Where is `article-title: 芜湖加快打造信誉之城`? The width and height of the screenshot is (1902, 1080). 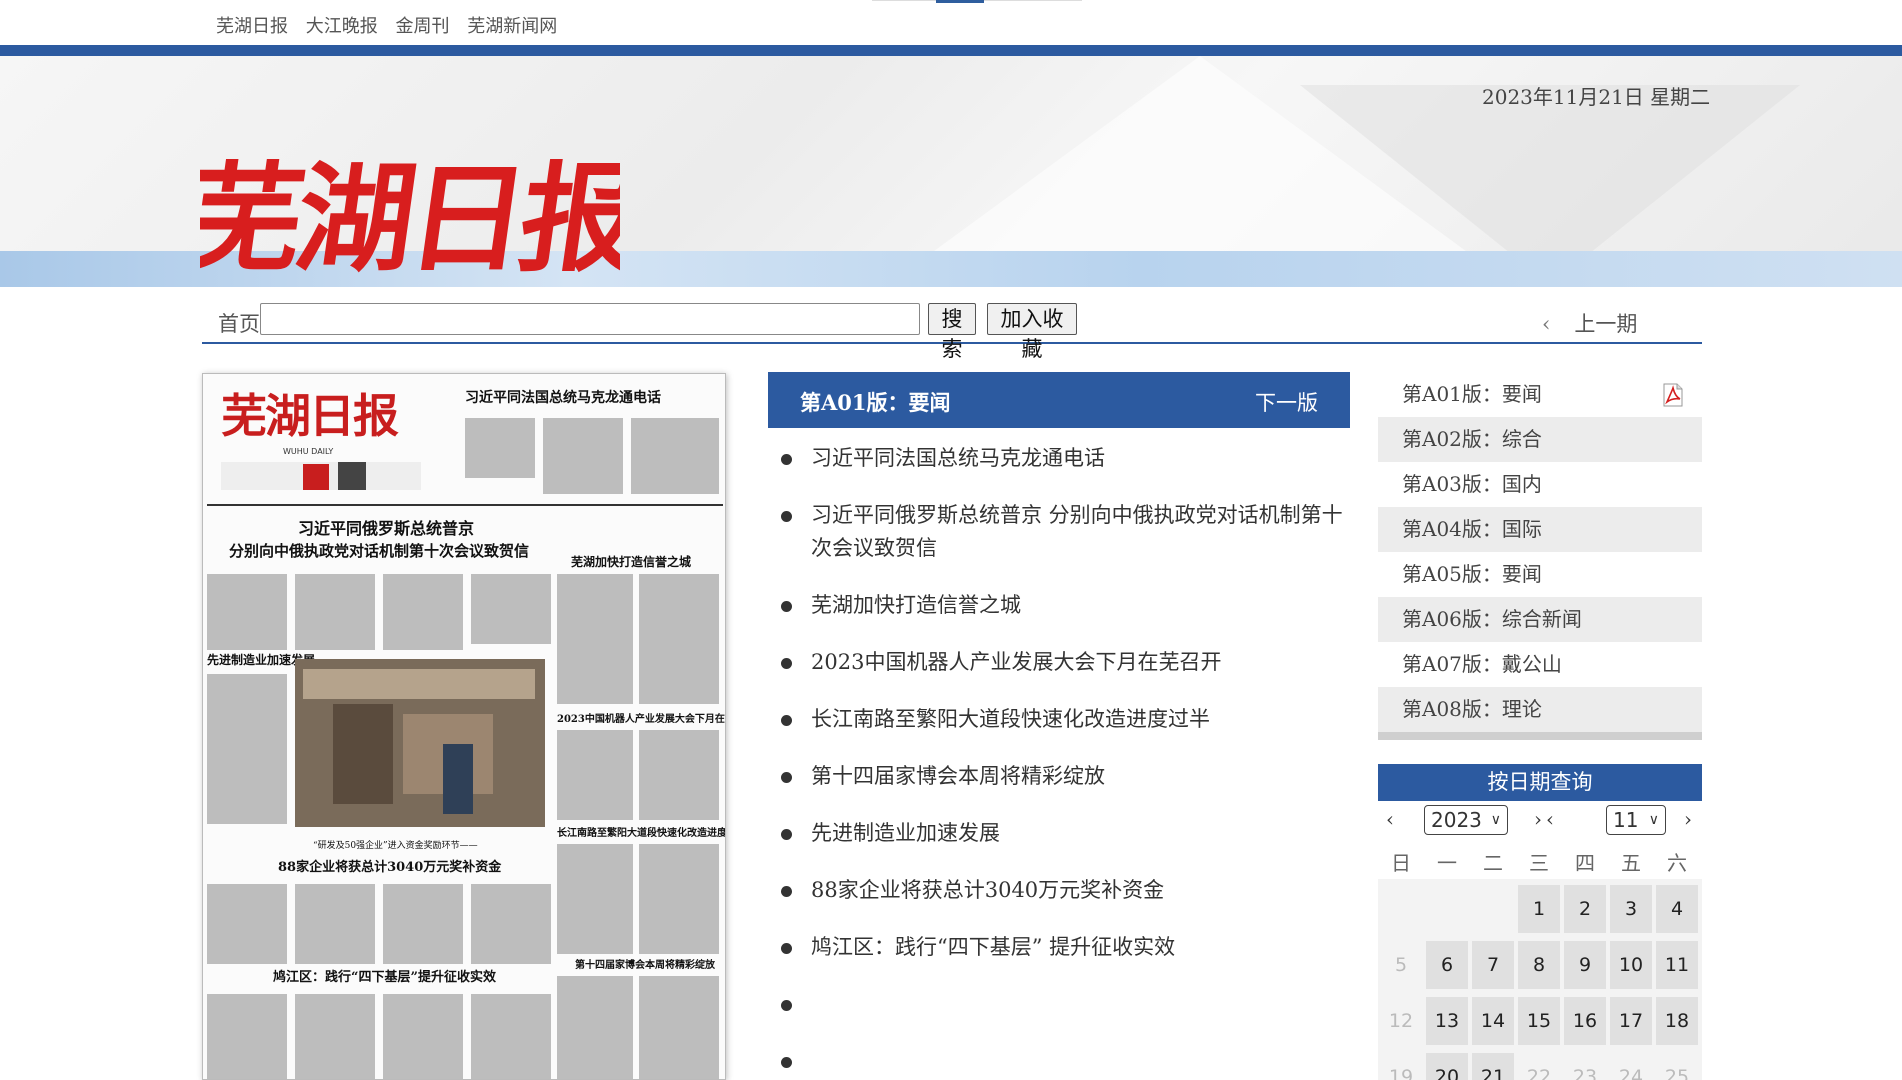 article-title: 芜湖加快打造信誉之城 is located at coordinates (916, 605).